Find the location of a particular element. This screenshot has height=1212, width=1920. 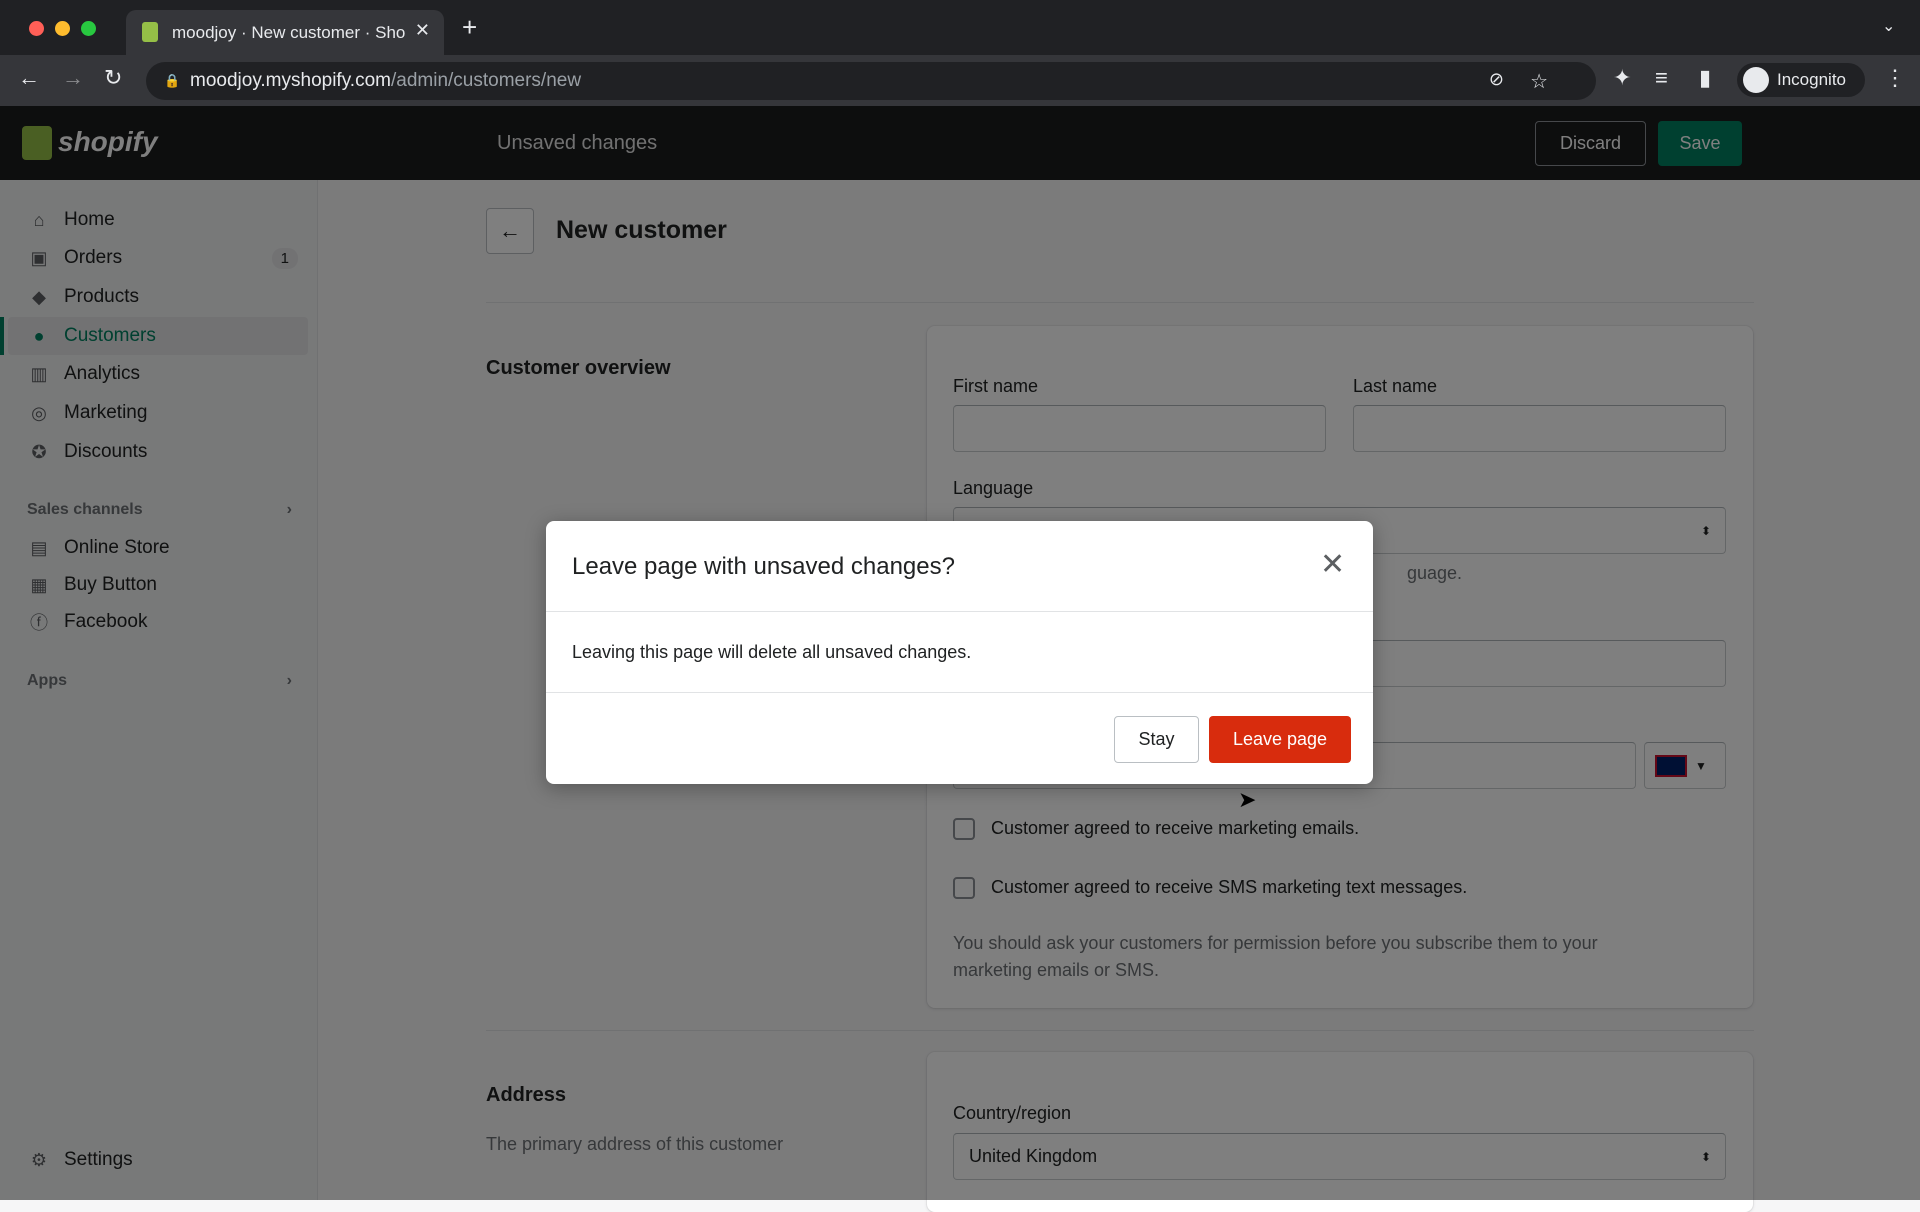

incognito-profile-button: Incognito is located at coordinates (1801, 80).